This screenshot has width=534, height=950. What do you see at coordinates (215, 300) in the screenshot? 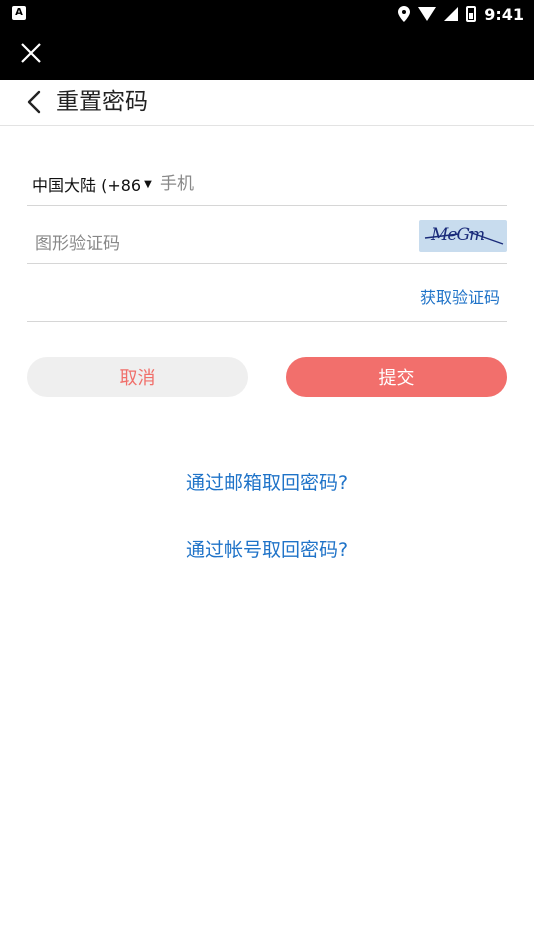
I see `sms-code-input` at bounding box center [215, 300].